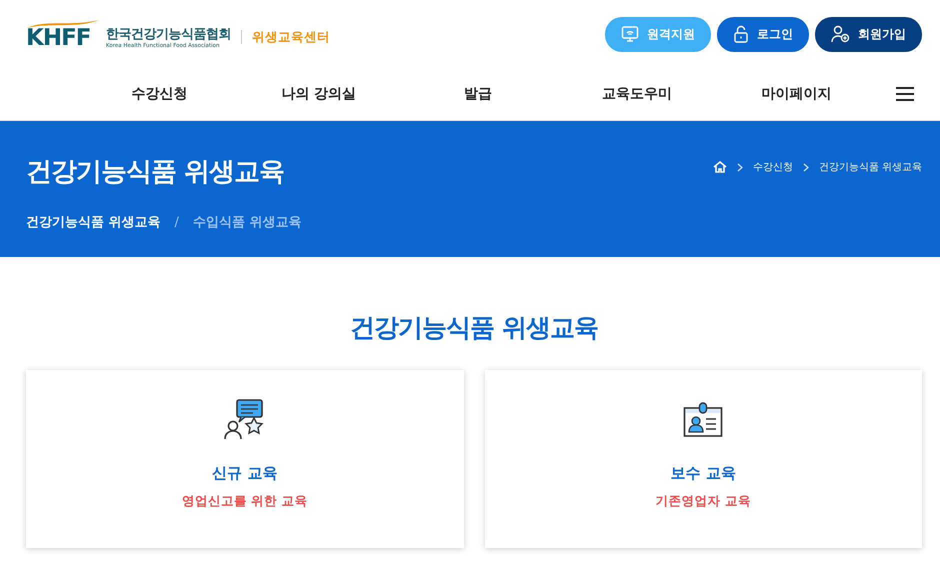 The height and width of the screenshot is (570, 940). I want to click on person-with-chat-and-star-icon, so click(245, 420).